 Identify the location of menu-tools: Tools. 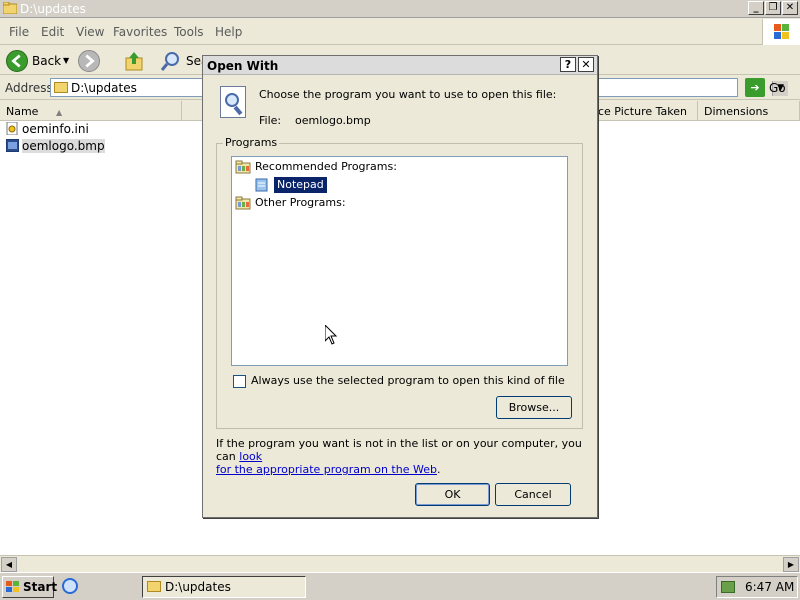
(189, 32).